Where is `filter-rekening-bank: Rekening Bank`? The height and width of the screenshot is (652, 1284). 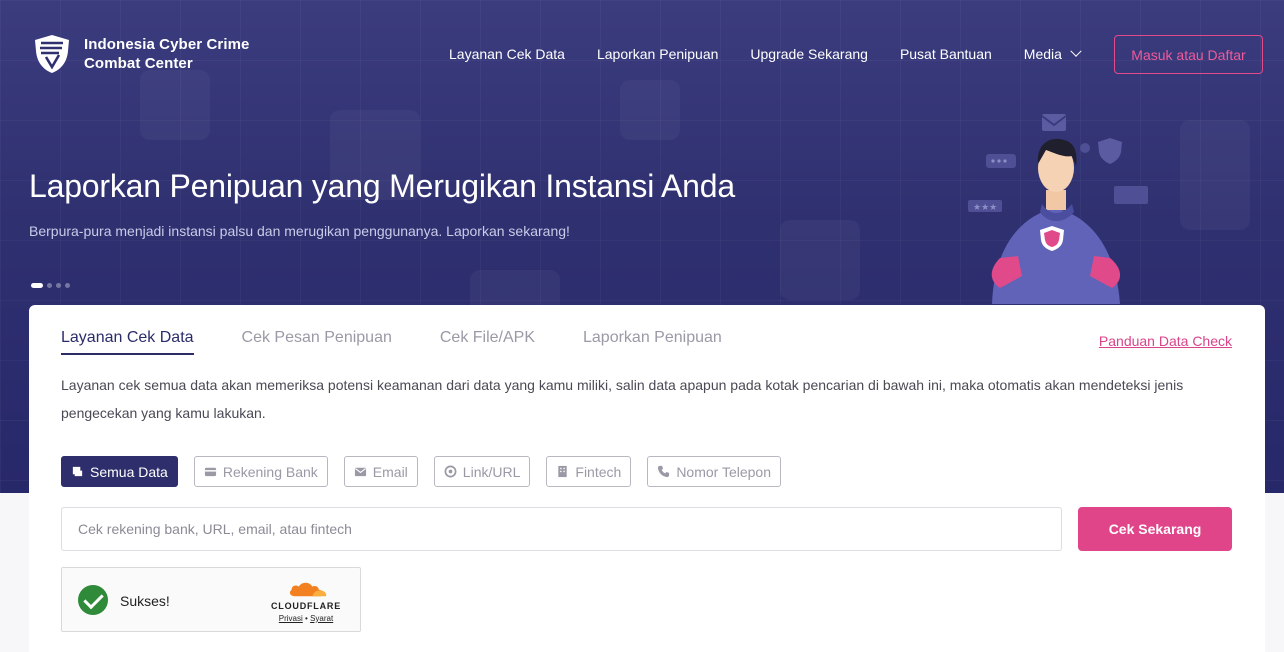
filter-rekening-bank: Rekening Bank is located at coordinates (260, 471).